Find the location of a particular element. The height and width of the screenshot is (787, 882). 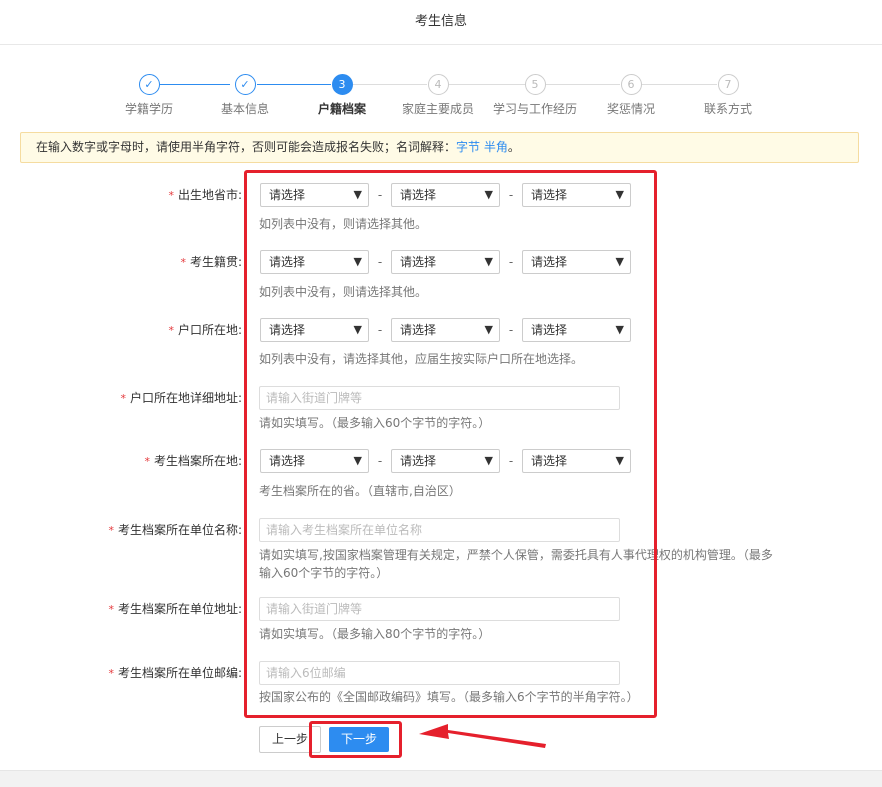

footer-bar is located at coordinates (441, 778).